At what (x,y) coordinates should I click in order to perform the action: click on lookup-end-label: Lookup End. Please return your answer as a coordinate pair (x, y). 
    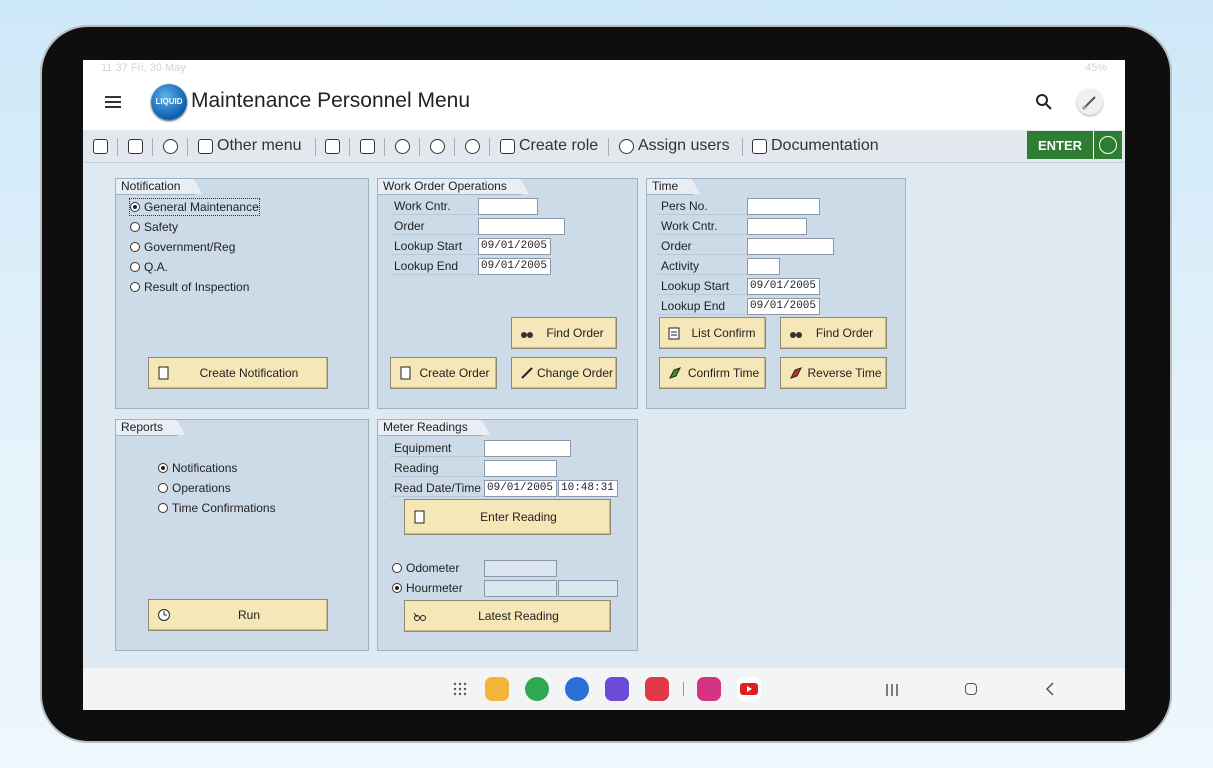
    Looking at the image, I should click on (434, 266).